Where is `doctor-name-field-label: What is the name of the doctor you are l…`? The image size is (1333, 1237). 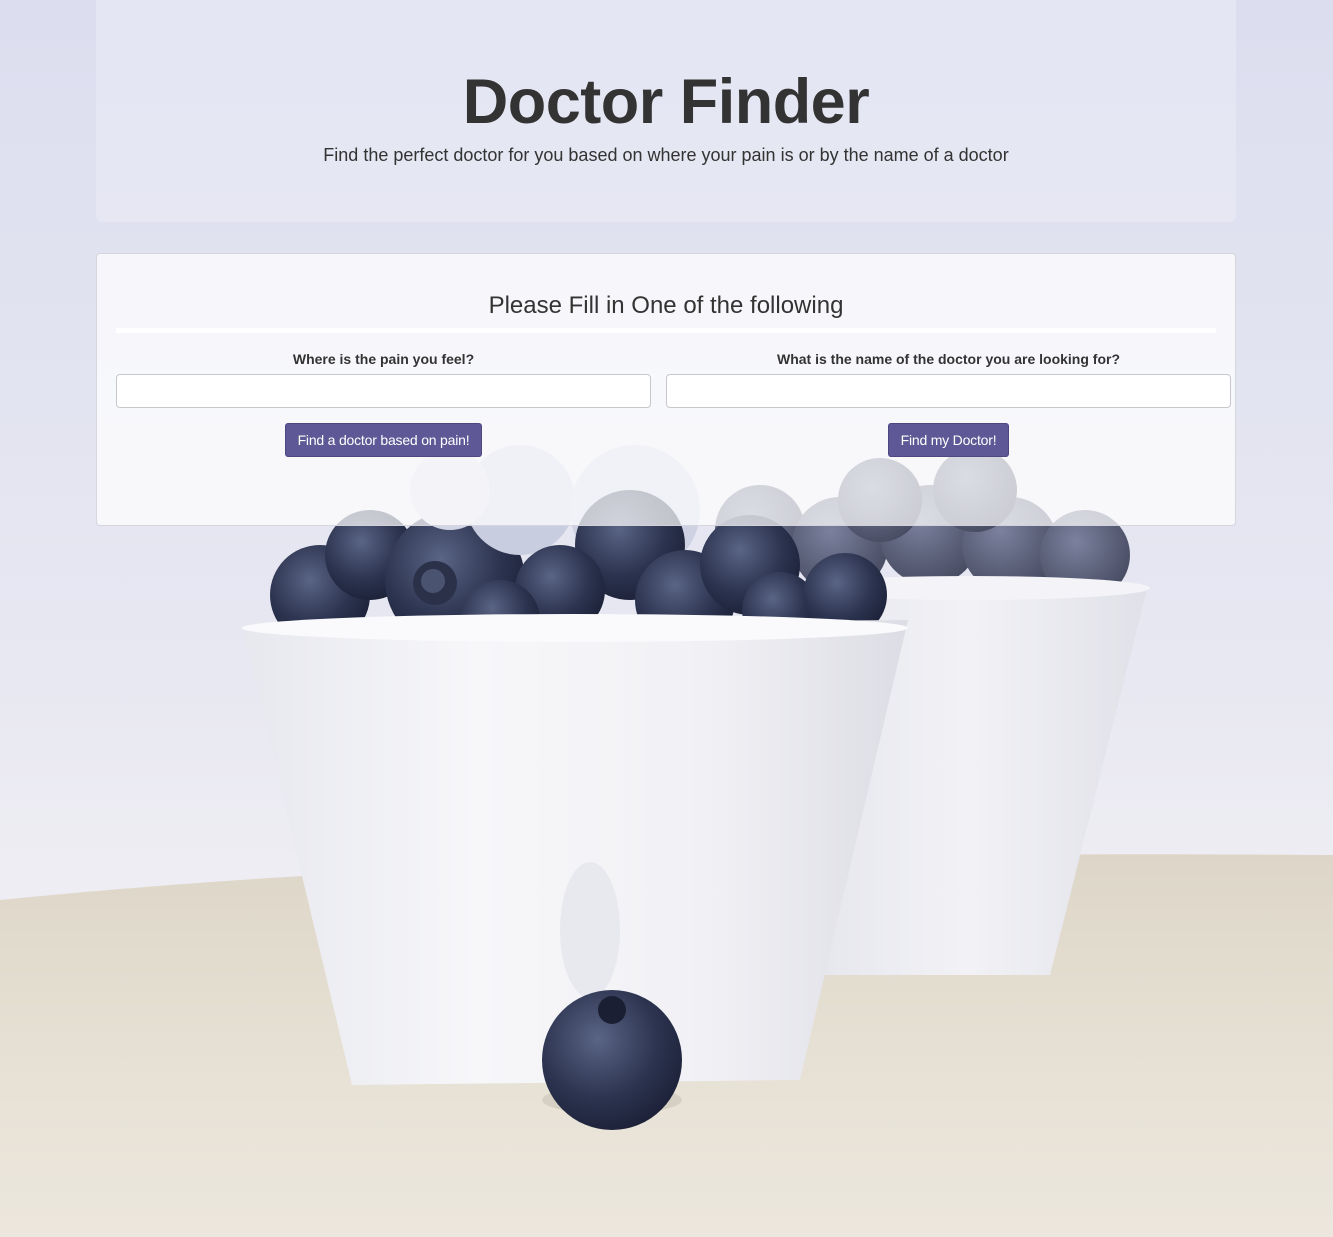 doctor-name-field-label: What is the name of the doctor you are l… is located at coordinates (948, 359).